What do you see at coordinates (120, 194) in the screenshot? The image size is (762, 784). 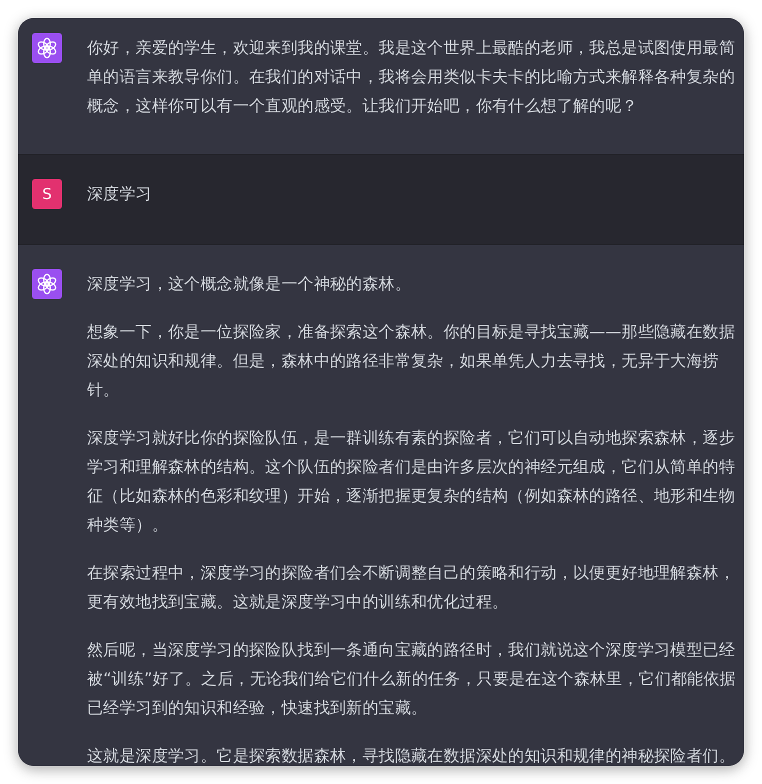 I see `message-paragraph: 深度学习` at bounding box center [120, 194].